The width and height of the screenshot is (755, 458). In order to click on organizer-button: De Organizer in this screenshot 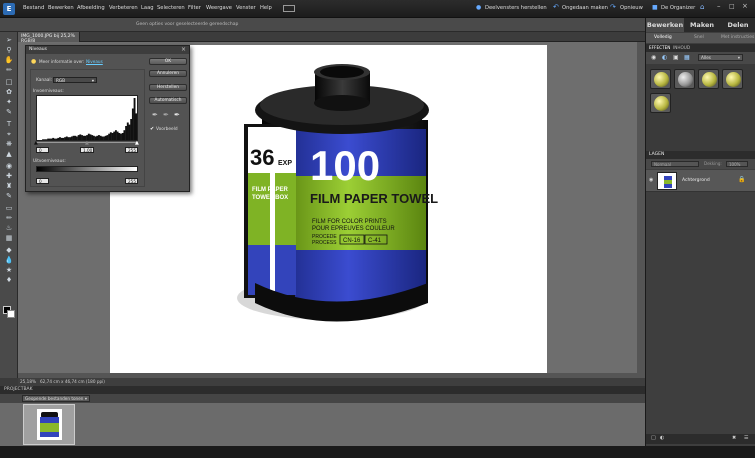, I will do `click(678, 8)`.